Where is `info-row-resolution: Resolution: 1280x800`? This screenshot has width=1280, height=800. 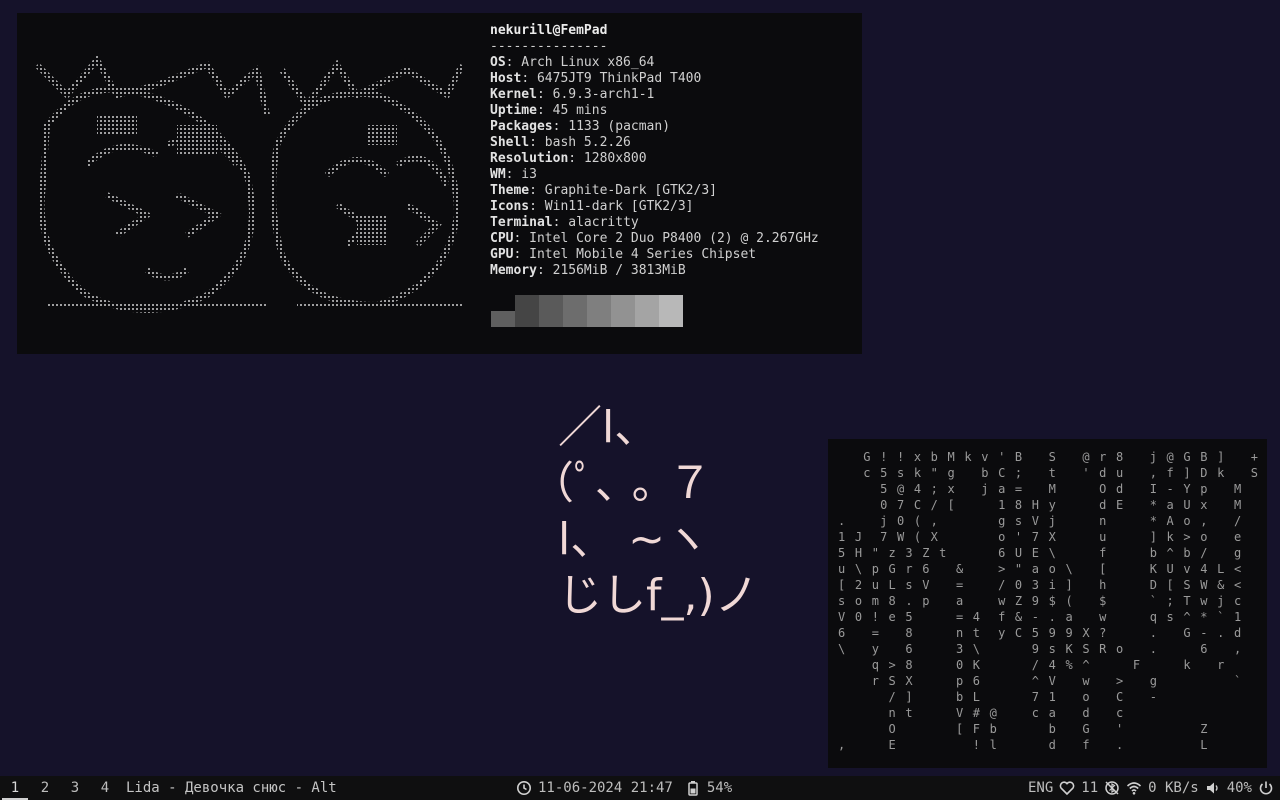
info-row-resolution: Resolution: 1280x800 is located at coordinates (654, 159).